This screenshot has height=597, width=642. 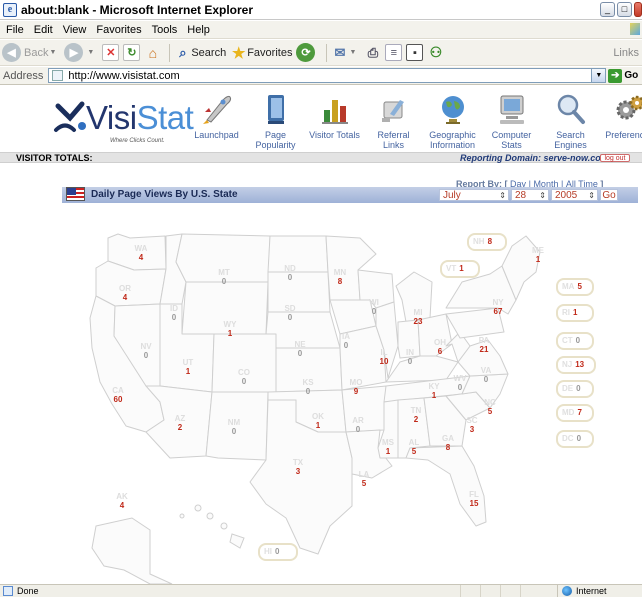 What do you see at coordinates (372, 52) in the screenshot?
I see `print-button: ⎙` at bounding box center [372, 52].